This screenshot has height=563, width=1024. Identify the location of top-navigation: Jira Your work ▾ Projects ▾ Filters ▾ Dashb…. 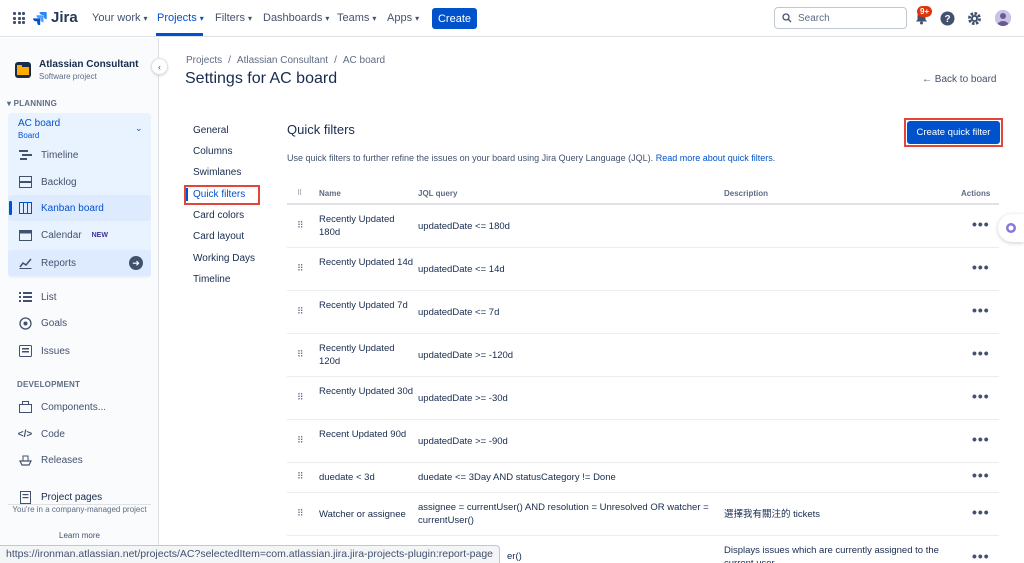
(512, 18).